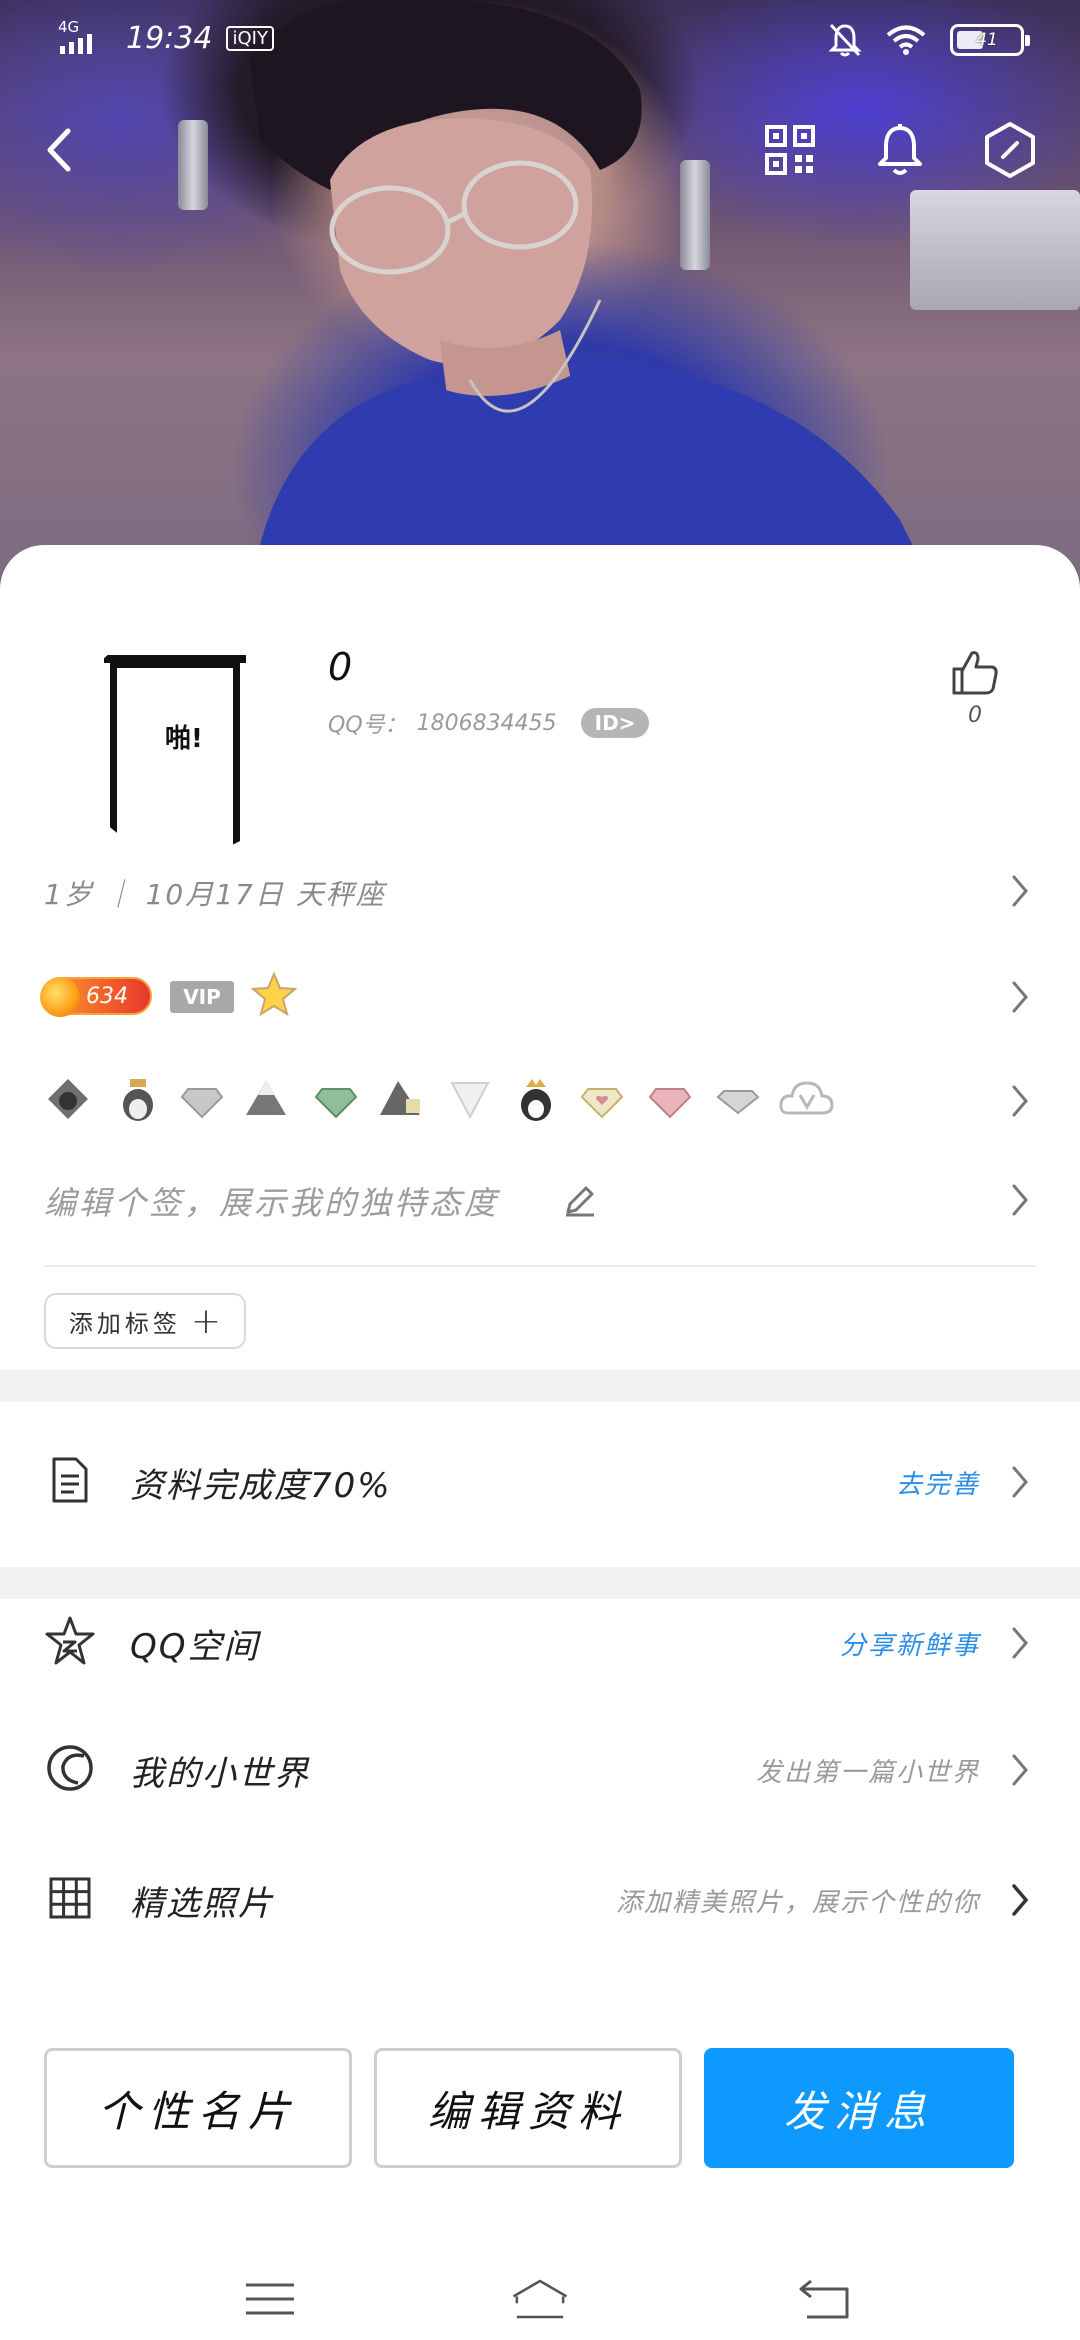 The height and width of the screenshot is (2340, 1080). I want to click on king-penguin-medal-icon, so click(536, 1100).